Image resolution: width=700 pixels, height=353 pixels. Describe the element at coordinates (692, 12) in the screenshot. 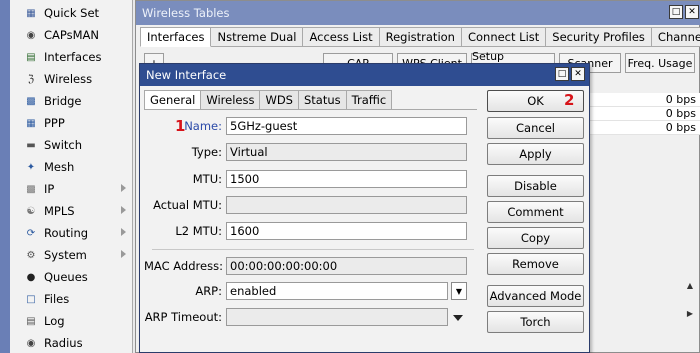

I see `close-icon: ✕` at that location.